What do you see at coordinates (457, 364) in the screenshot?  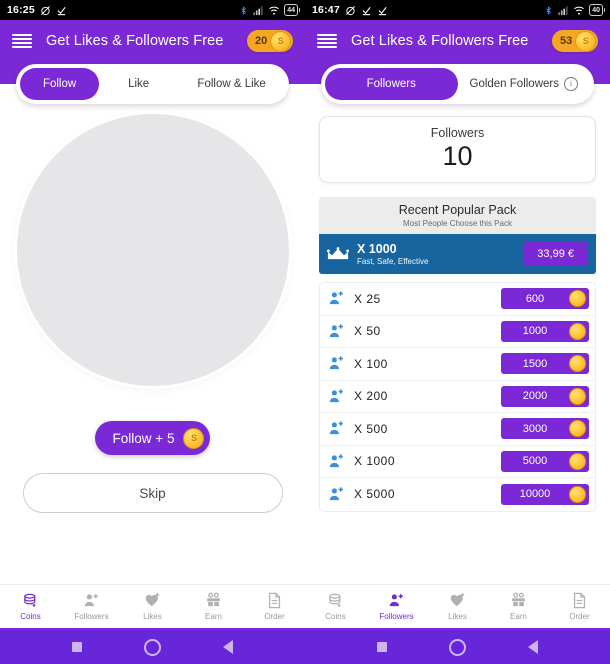 I see `table-row: X 100 1500` at bounding box center [457, 364].